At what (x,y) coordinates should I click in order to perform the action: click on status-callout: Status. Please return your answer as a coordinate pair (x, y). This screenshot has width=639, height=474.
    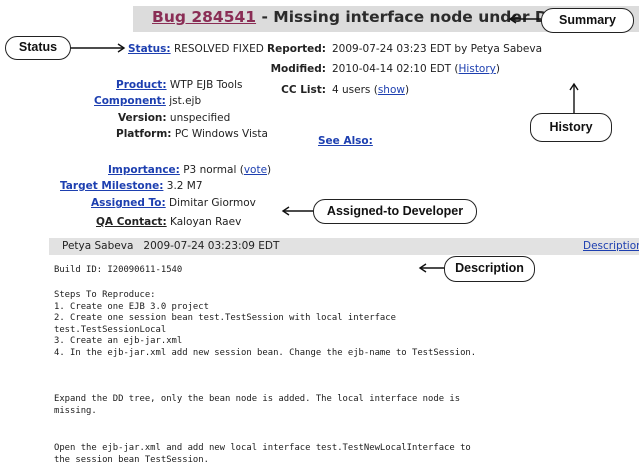
    Looking at the image, I should click on (38, 48).